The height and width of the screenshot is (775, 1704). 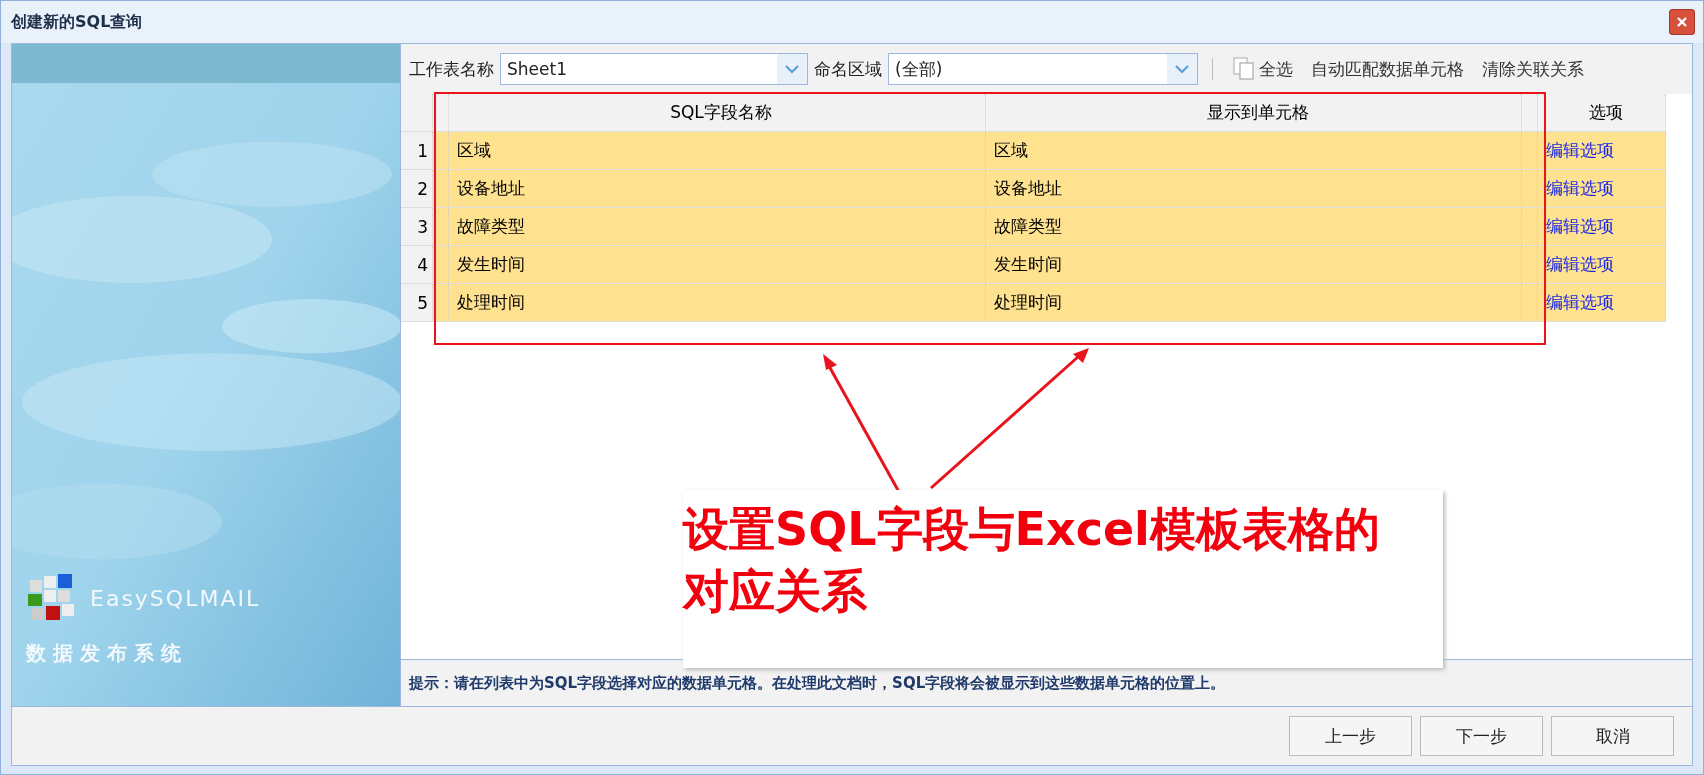 What do you see at coordinates (175, 598) in the screenshot?
I see `brand-name: EasySQLMAIL` at bounding box center [175, 598].